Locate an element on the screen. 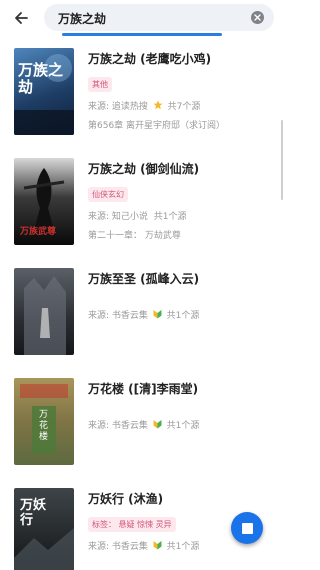 The image size is (320, 570). book-cover: 万妖行 is located at coordinates (44, 529).